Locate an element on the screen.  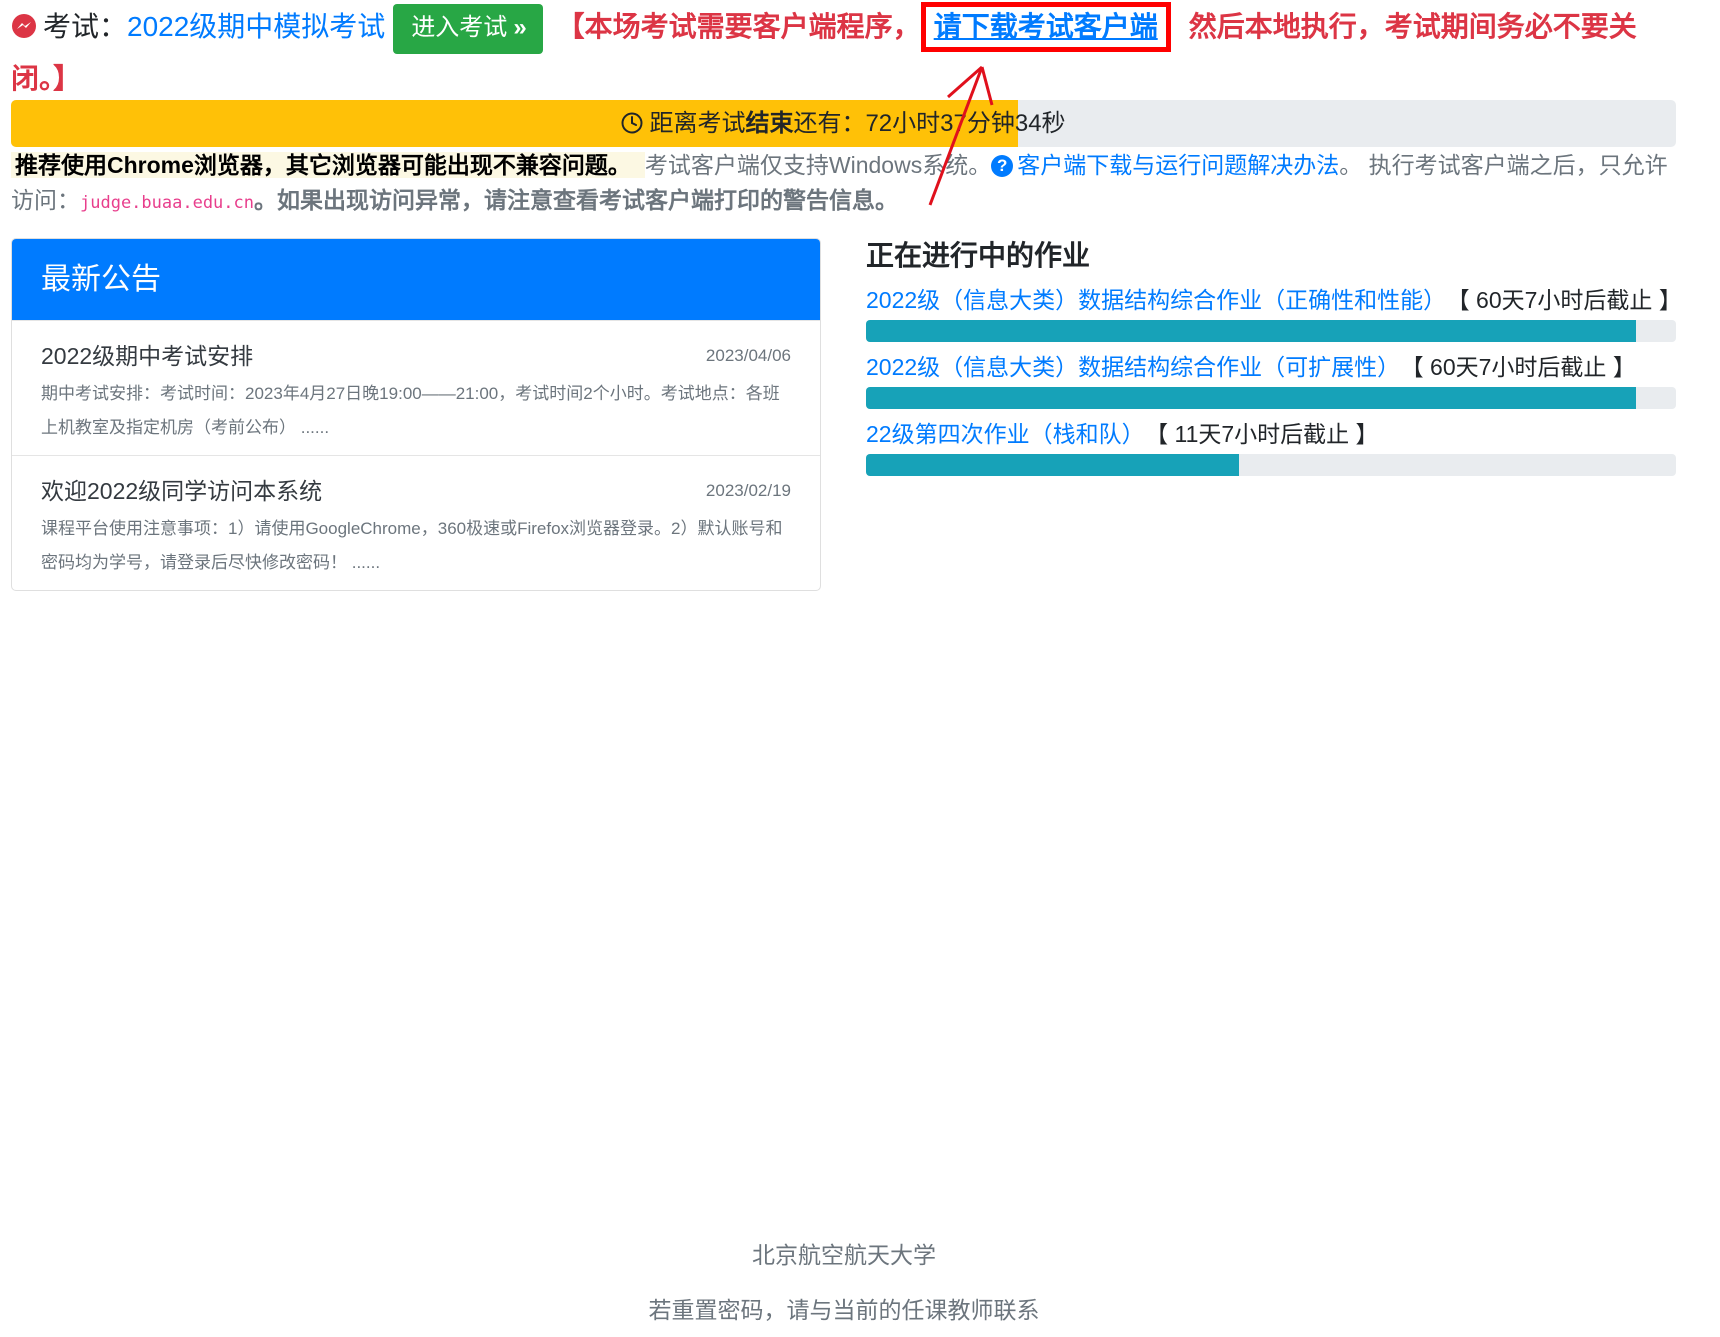
announcements-header: 最新公告 is located at coordinates (416, 279).